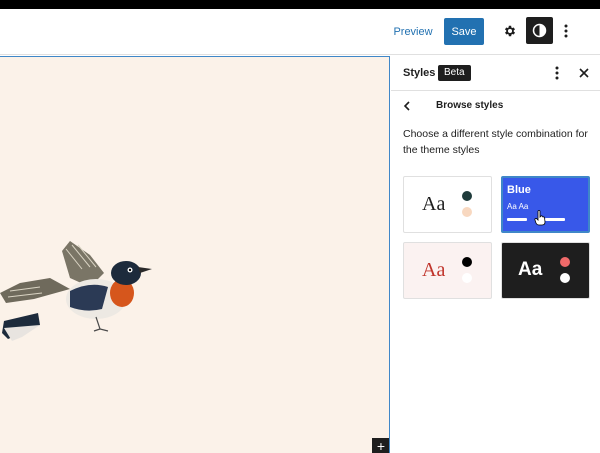 Image resolution: width=600 pixels, height=453 pixels. Describe the element at coordinates (300, 4) in the screenshot. I see `top-black-bar` at that location.